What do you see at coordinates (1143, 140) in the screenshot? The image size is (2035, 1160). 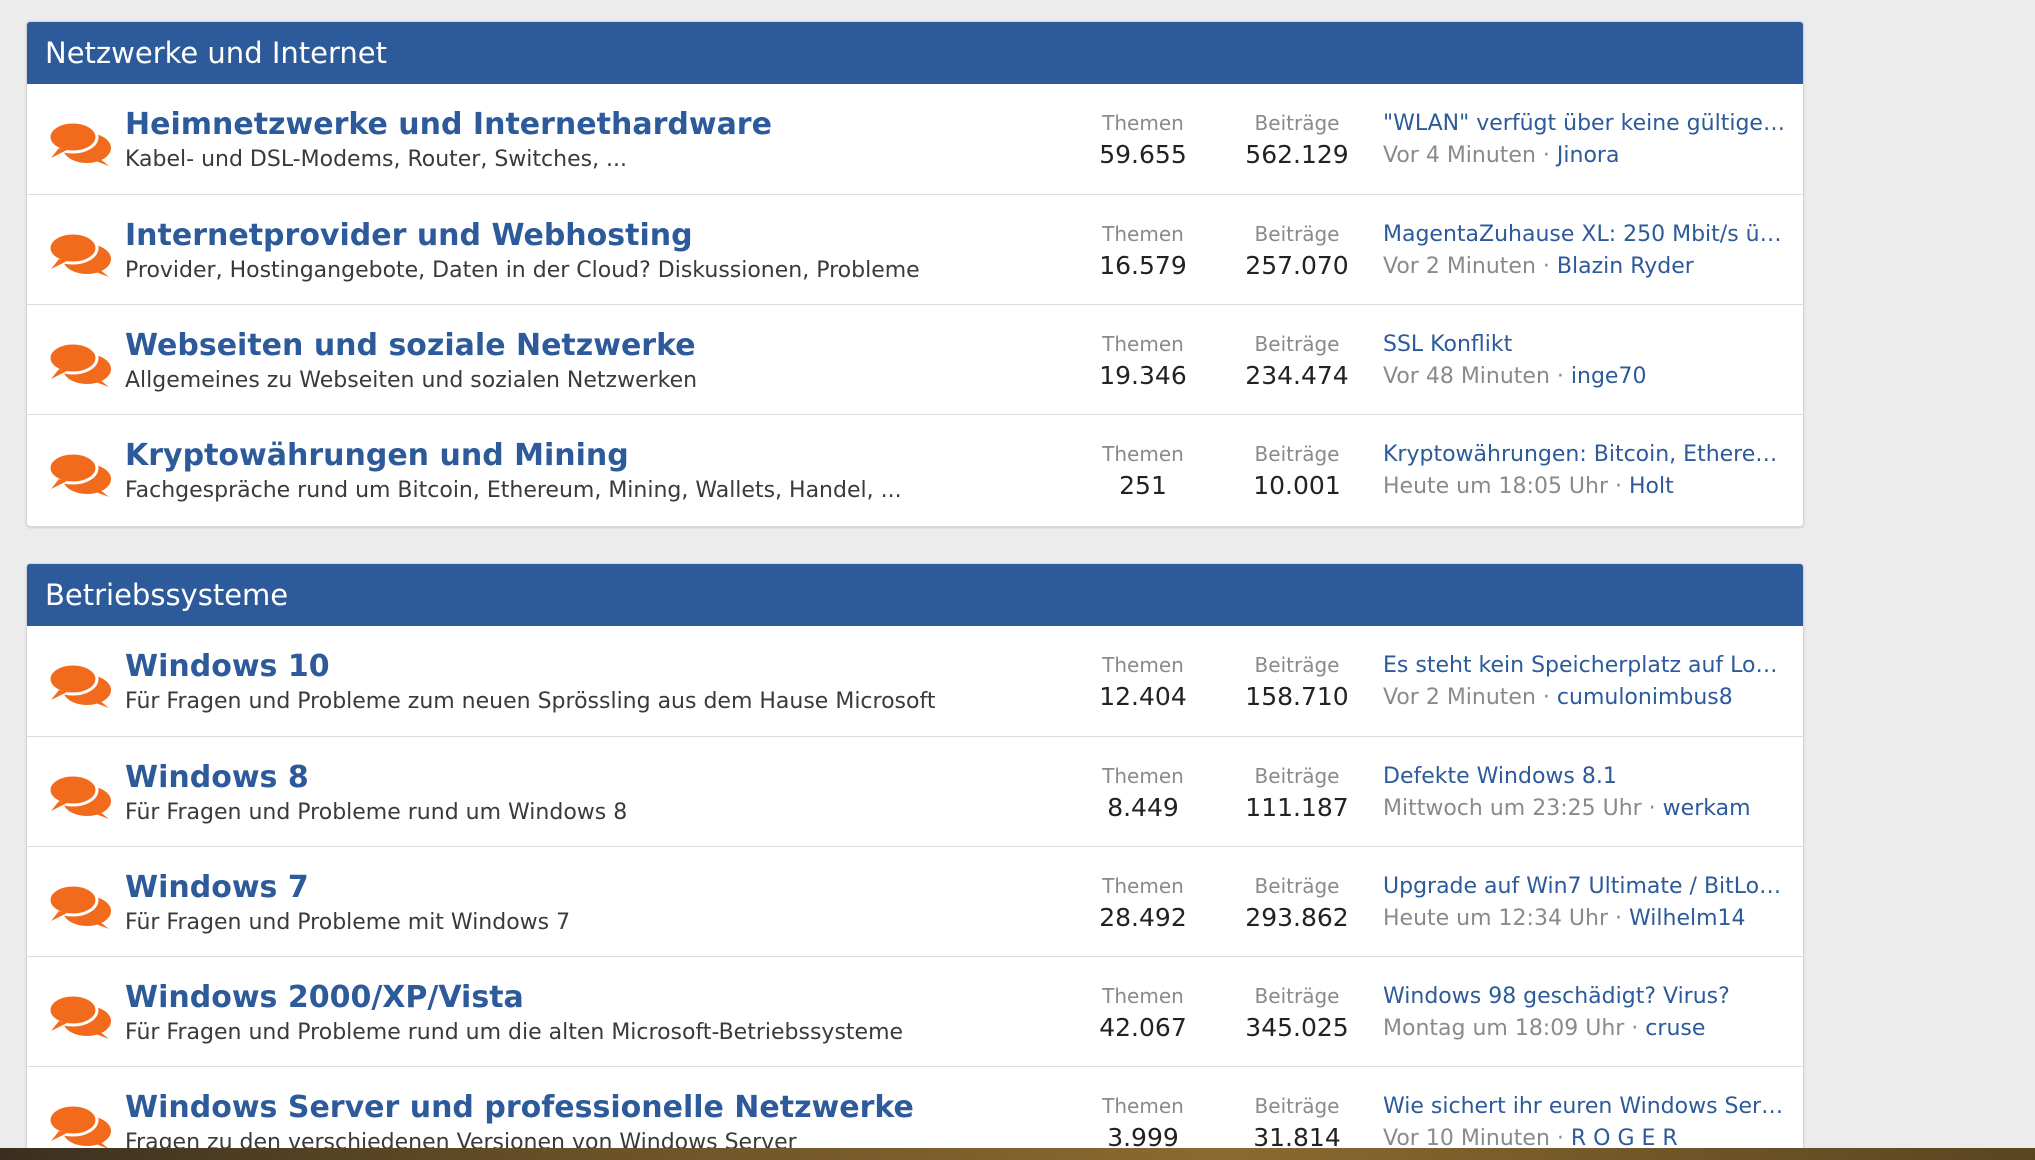 I see `threads-stat: Themen 59.655` at bounding box center [1143, 140].